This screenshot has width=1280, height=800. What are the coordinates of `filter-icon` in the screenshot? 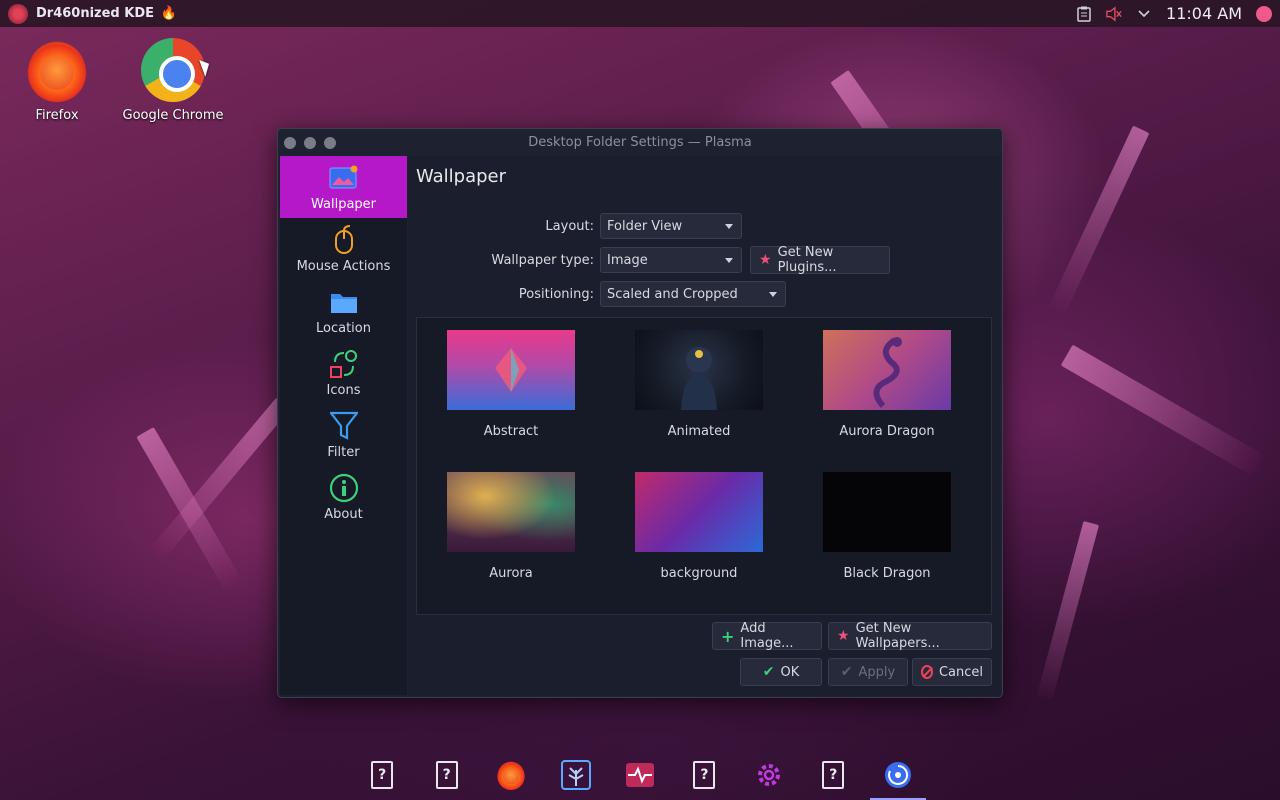 It's located at (344, 426).